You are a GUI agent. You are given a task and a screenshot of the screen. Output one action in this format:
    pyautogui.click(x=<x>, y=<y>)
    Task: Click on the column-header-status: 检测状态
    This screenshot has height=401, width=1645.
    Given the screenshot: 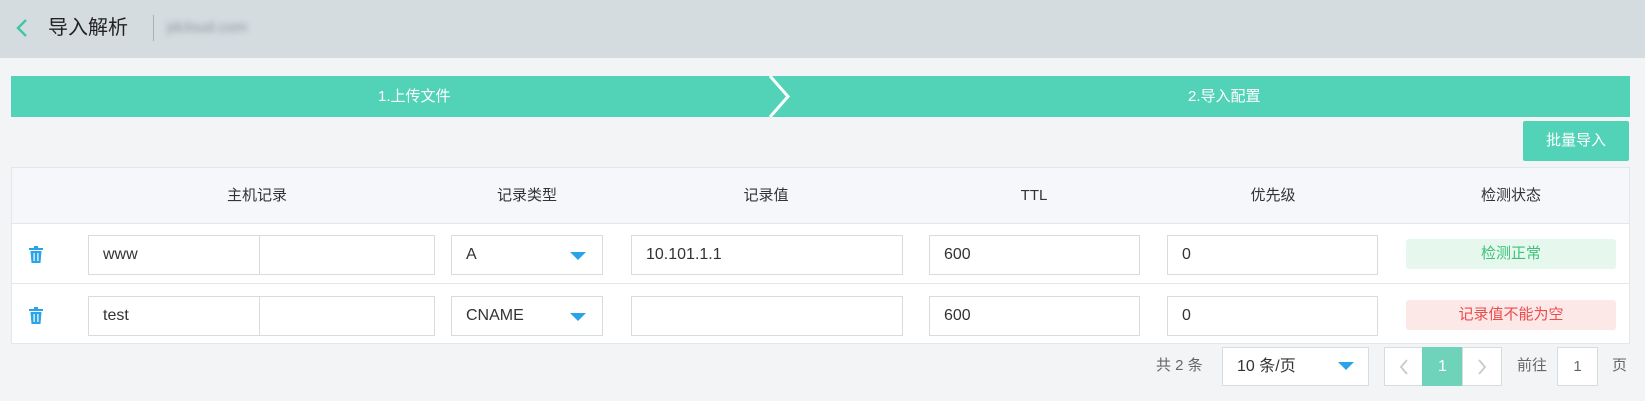 What is the action you would take?
    pyautogui.click(x=1511, y=195)
    